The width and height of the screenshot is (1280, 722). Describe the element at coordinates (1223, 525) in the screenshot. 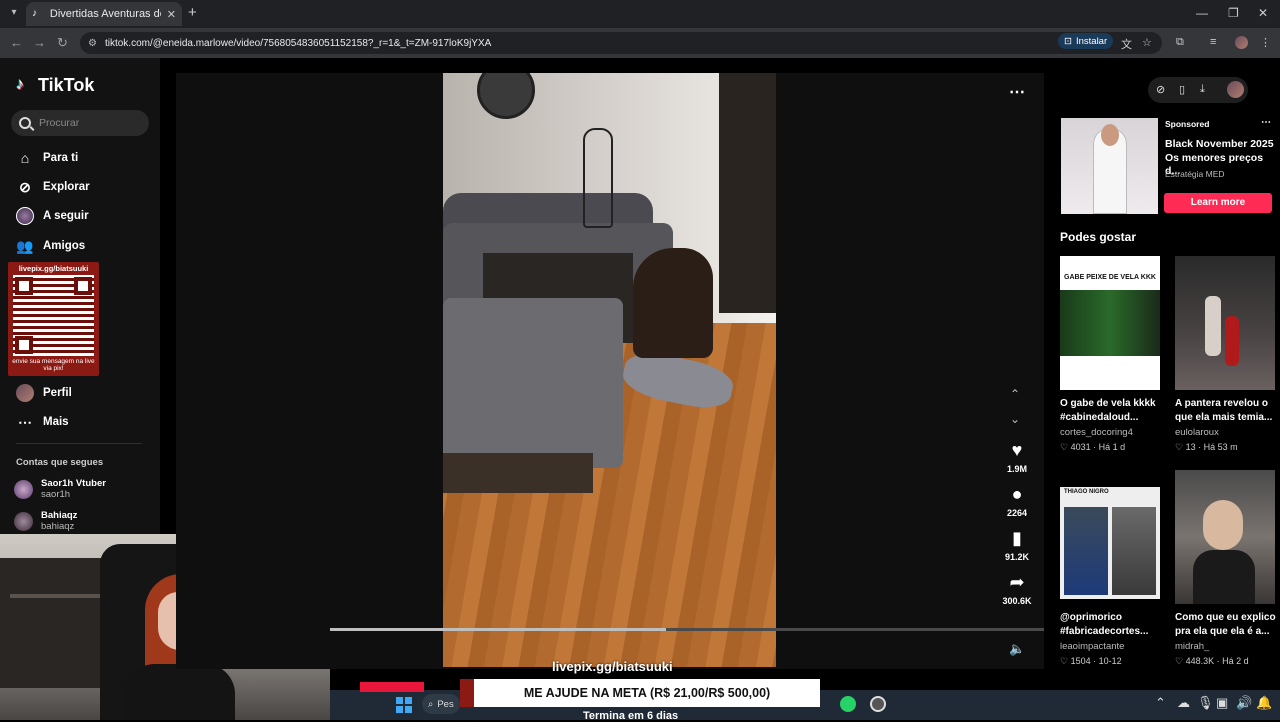

I see `thumb-face` at that location.